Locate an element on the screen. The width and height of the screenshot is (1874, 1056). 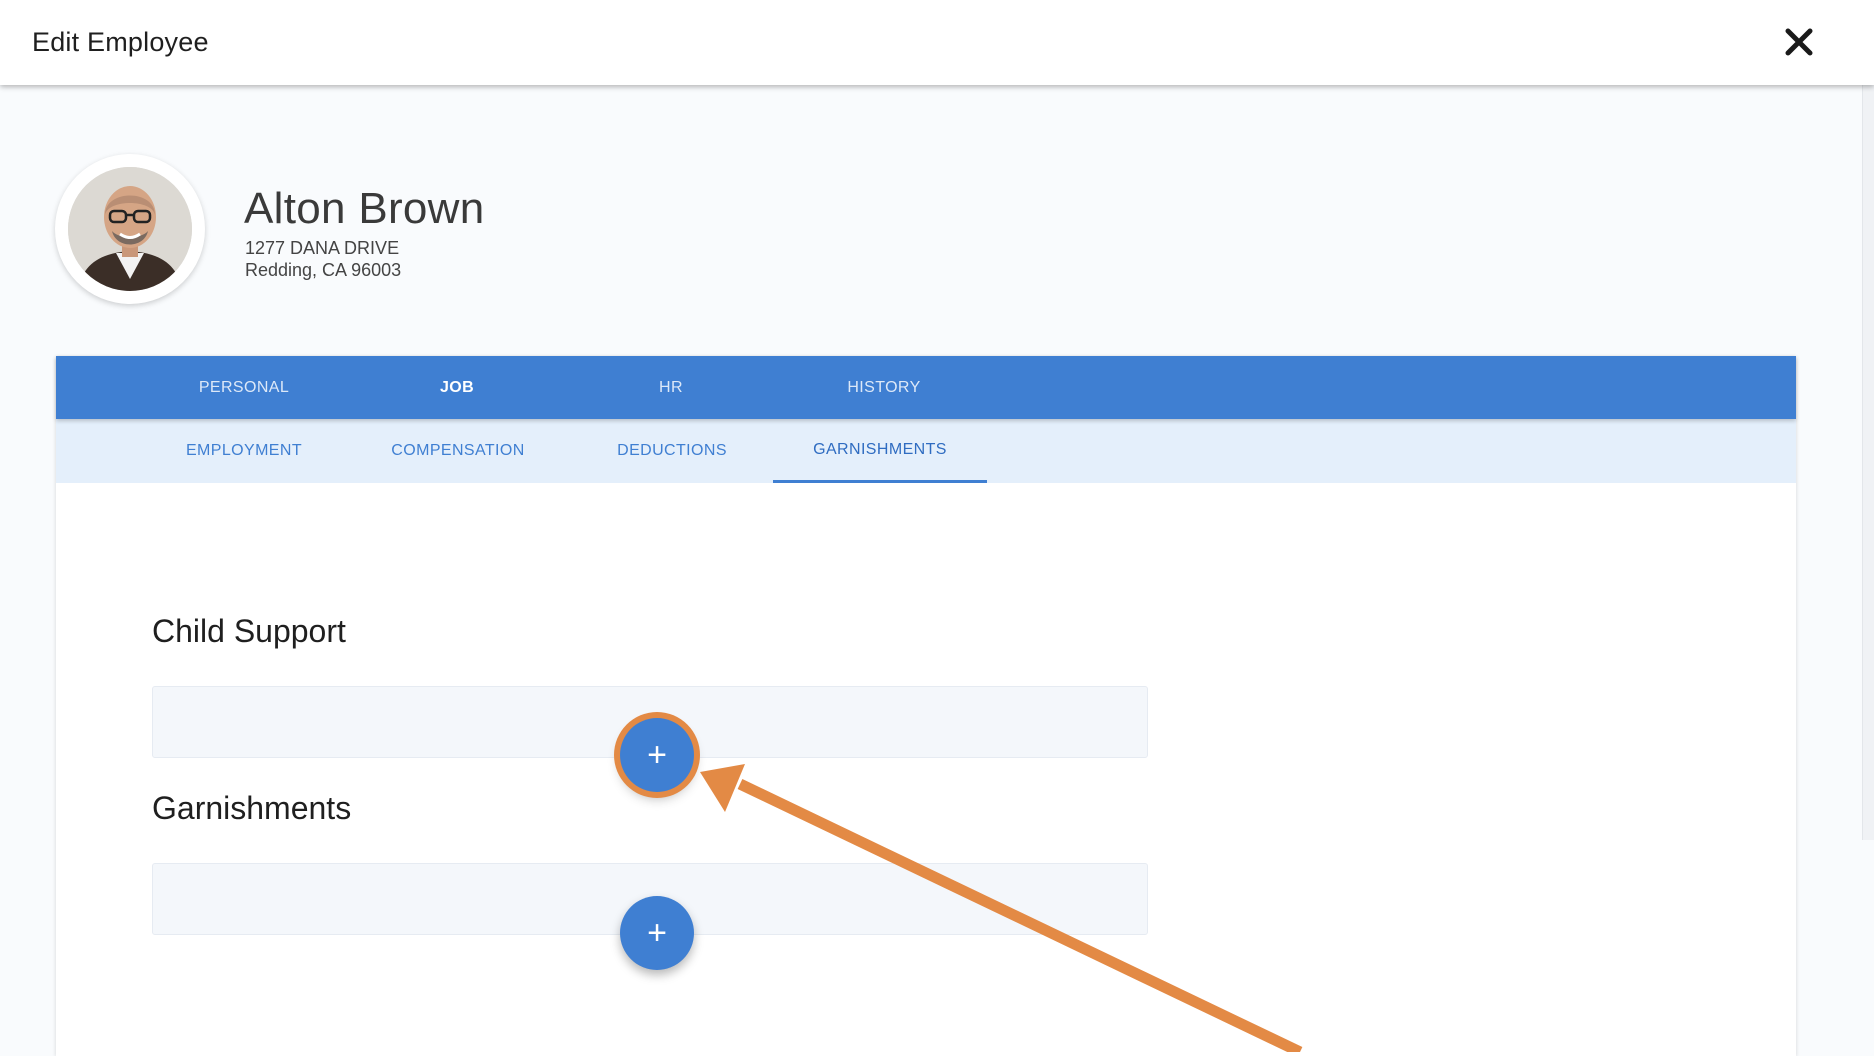
tab-garnishments: GARNISHMENTS is located at coordinates (880, 451).